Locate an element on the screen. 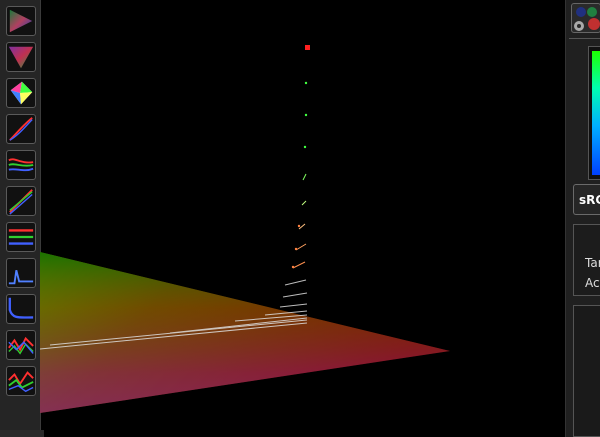  rgb-curves-button is located at coordinates (21, 201).